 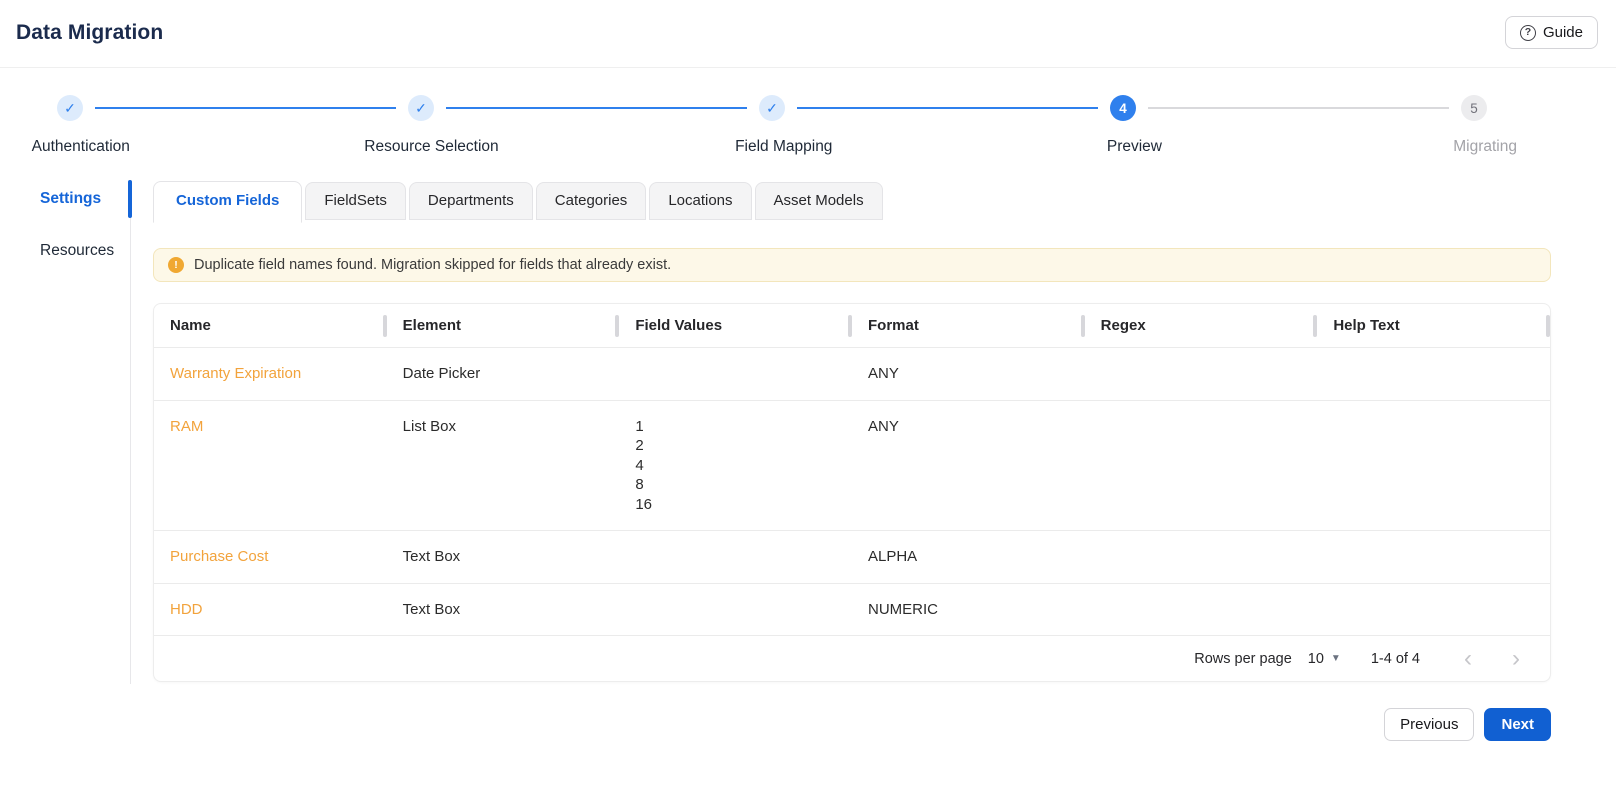 What do you see at coordinates (818, 201) in the screenshot?
I see `tab-asset-models: Asset Models` at bounding box center [818, 201].